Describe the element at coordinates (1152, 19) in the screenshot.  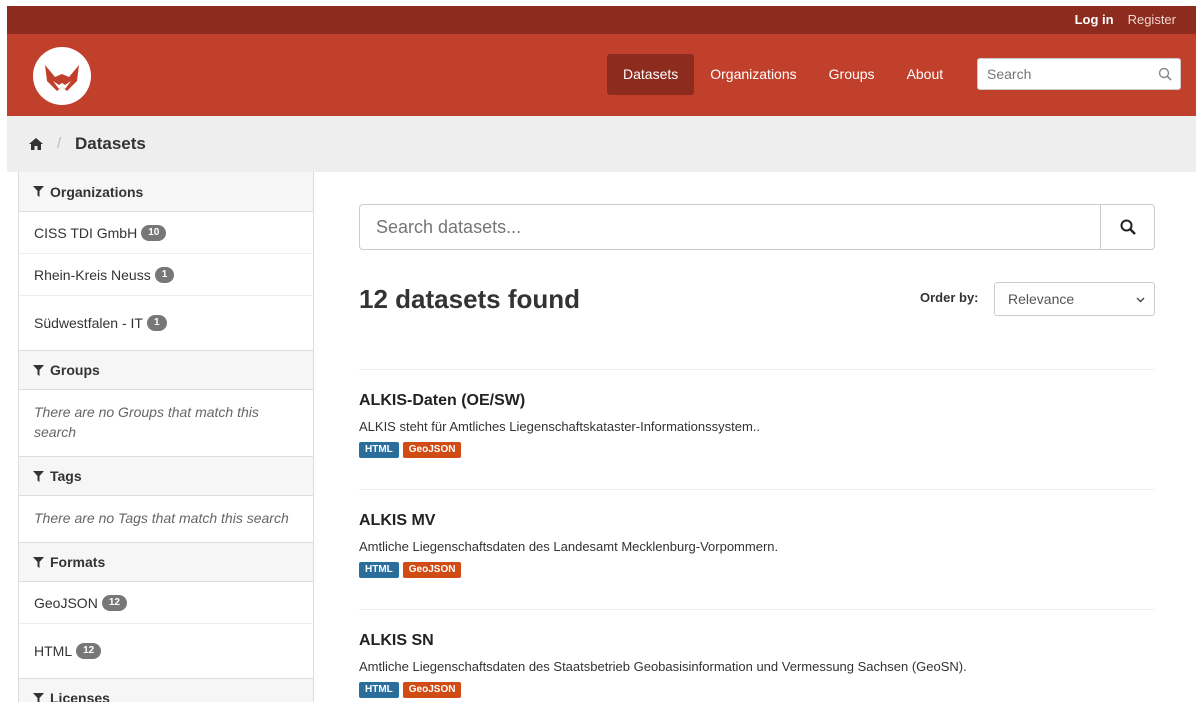
I see `register-link: Register` at that location.